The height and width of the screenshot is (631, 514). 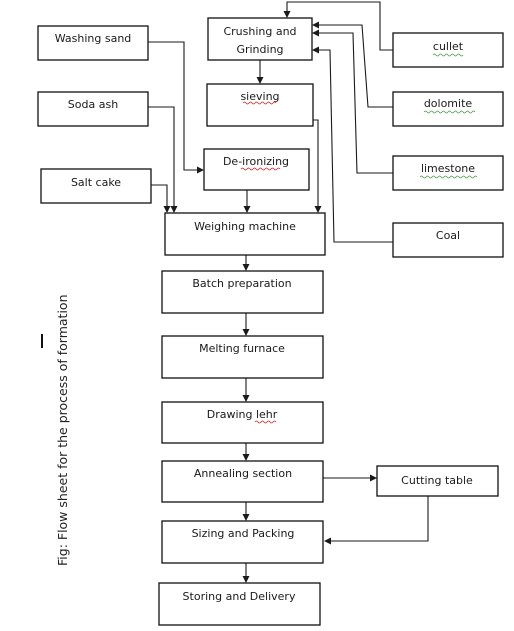 I want to click on node-washing-sand: Washing sand, so click(x=93, y=43).